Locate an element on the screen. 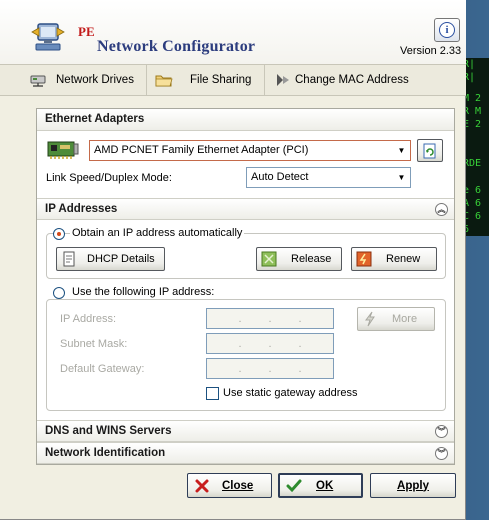 This screenshot has width=489, height=520. apply-label: Apply is located at coordinates (413, 485).